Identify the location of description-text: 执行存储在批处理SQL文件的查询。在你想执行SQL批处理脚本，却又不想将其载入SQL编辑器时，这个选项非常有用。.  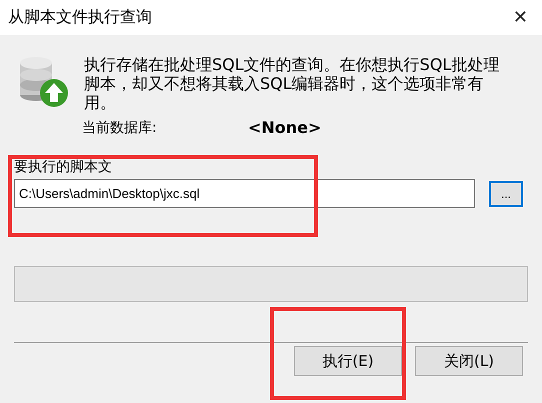
(292, 83).